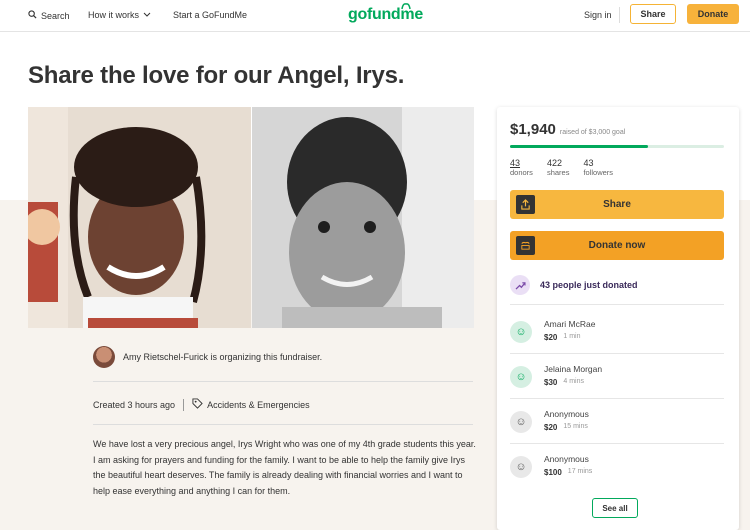 Image resolution: width=750 pixels, height=530 pixels. What do you see at coordinates (570, 324) in the screenshot?
I see `donor-name: Amari McRae` at bounding box center [570, 324].